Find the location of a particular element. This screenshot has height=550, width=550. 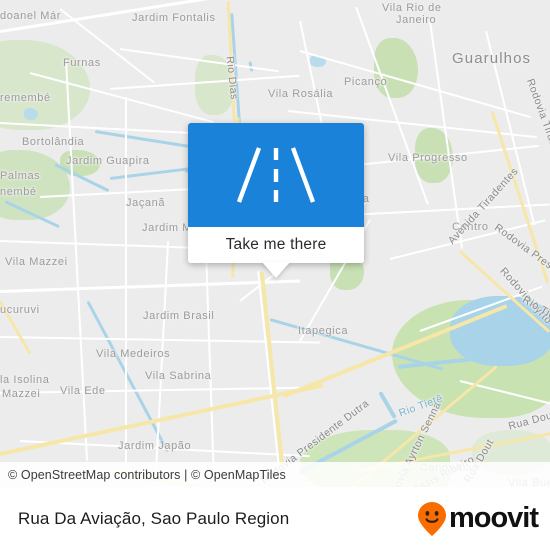

map-place-label: Jardim Brasil is located at coordinates (179, 316).